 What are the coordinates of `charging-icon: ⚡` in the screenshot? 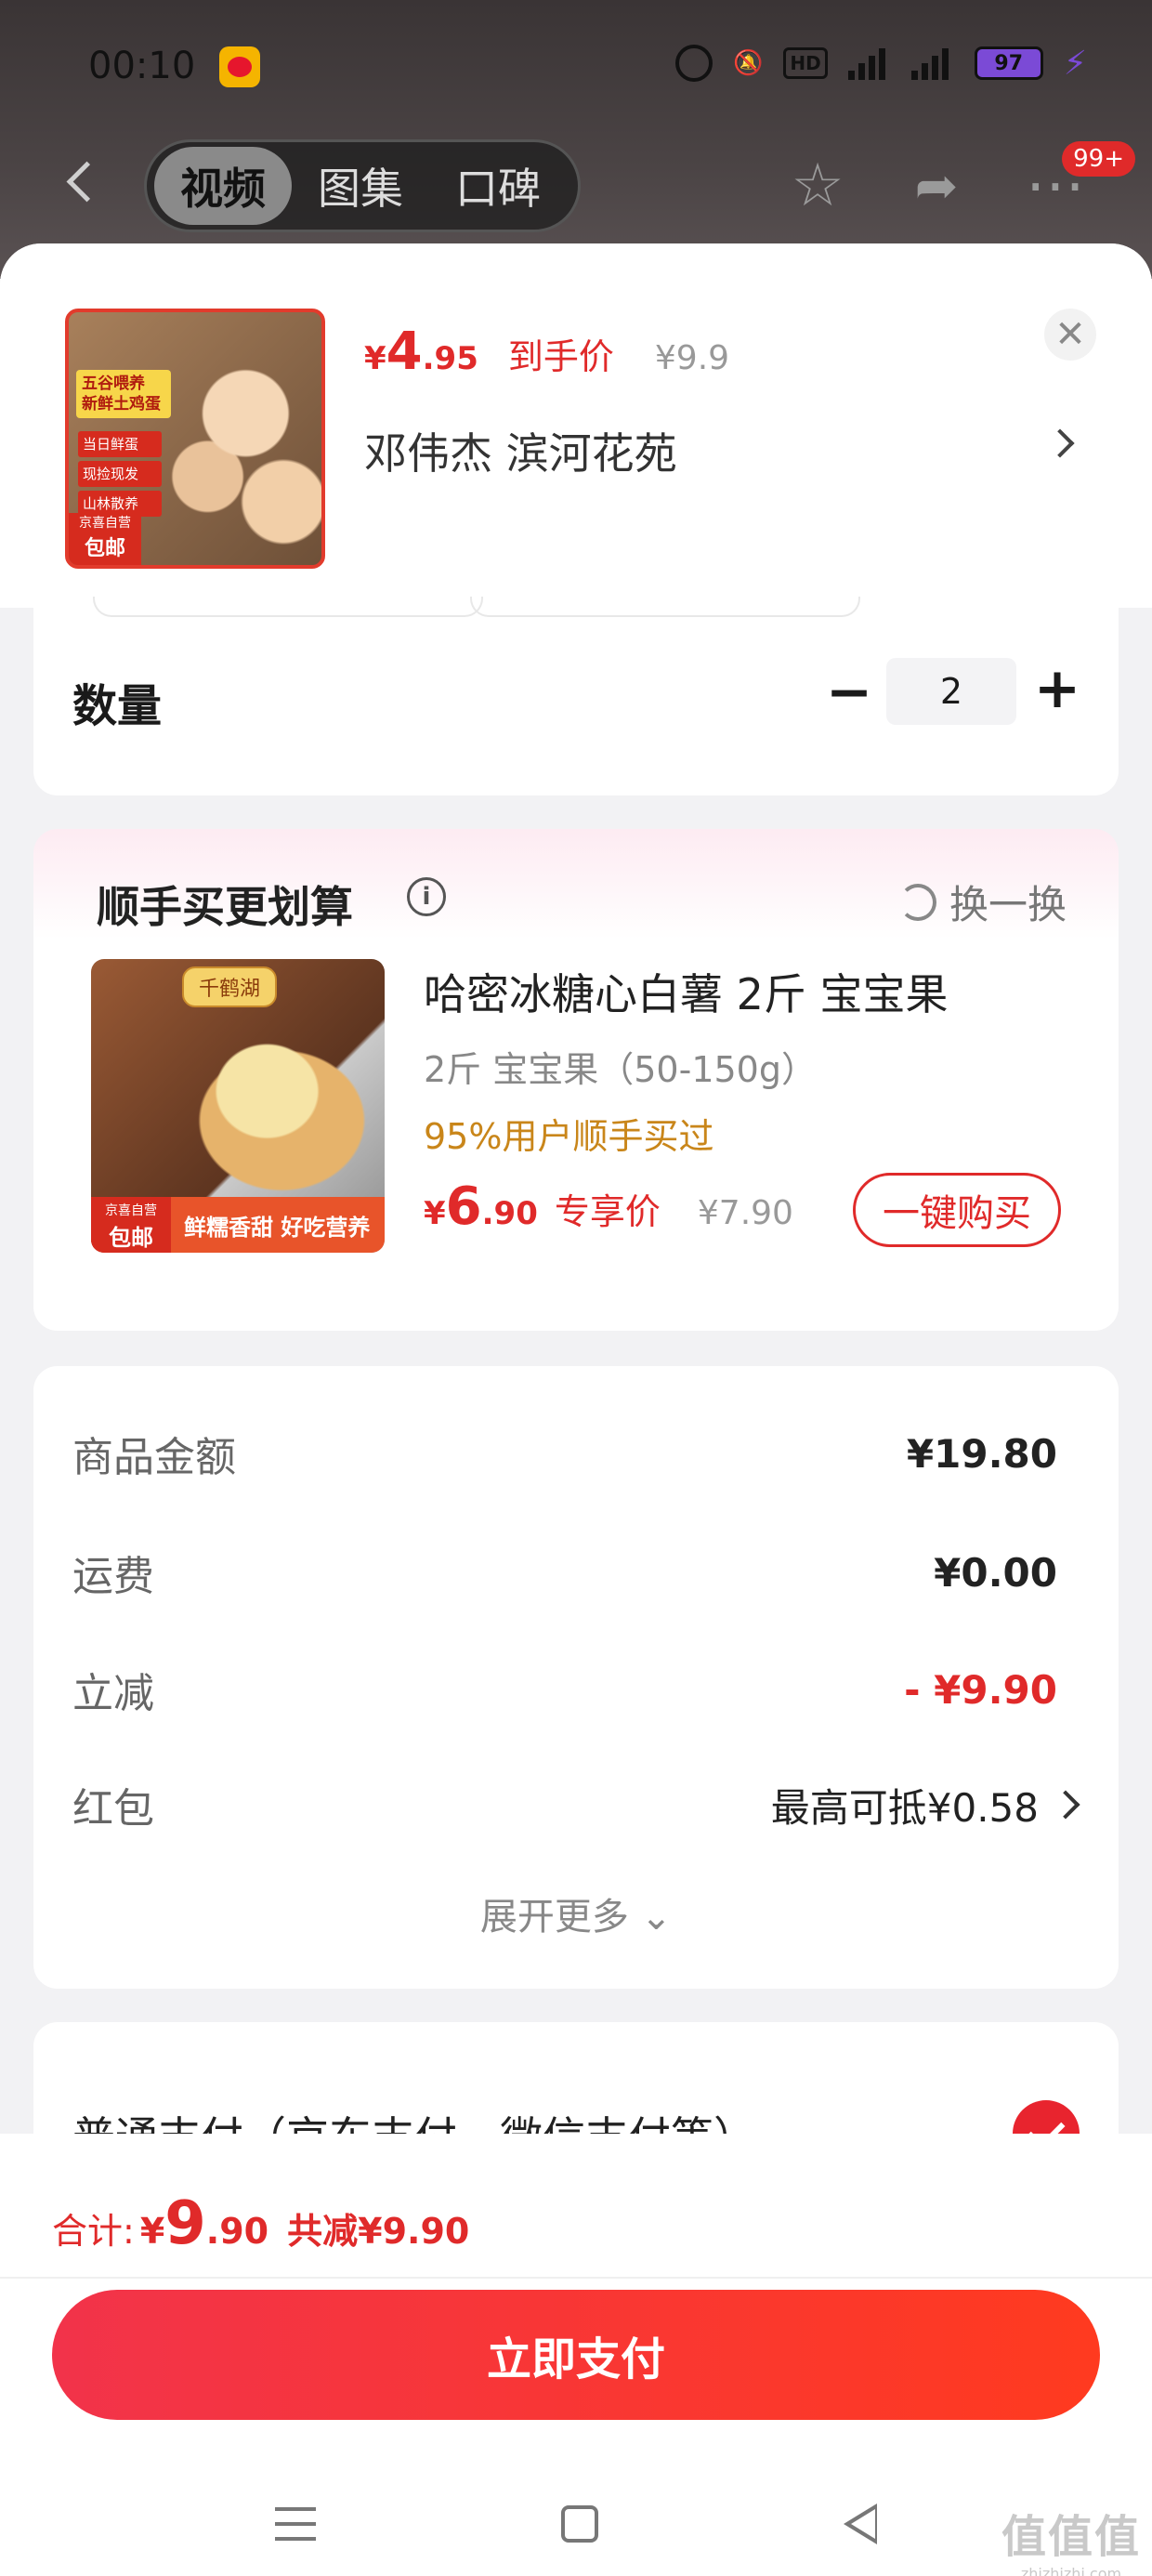 It's located at (1075, 63).